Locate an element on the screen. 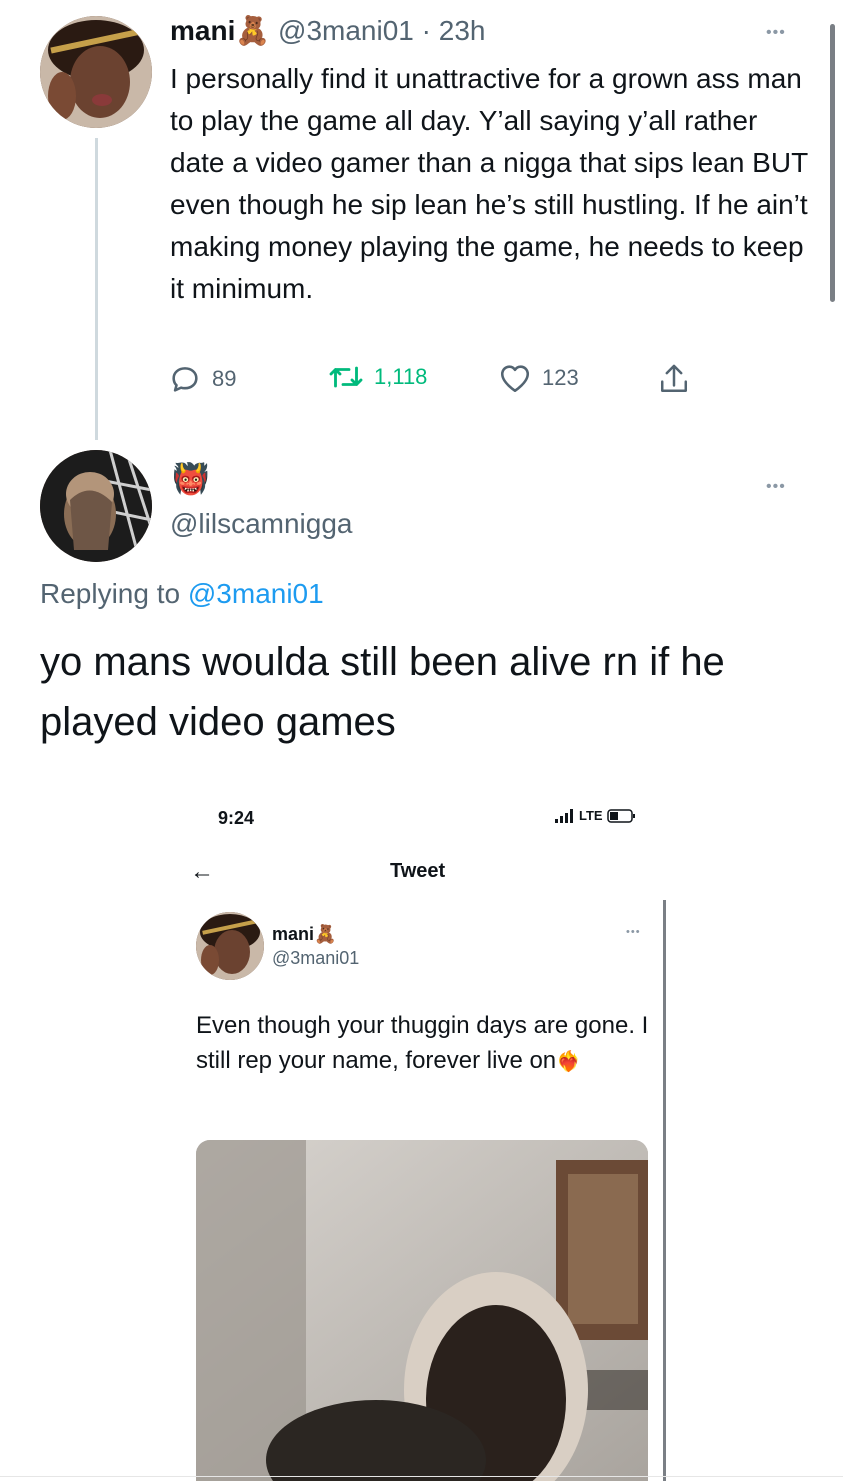  thread-connector-line is located at coordinates (96, 289).